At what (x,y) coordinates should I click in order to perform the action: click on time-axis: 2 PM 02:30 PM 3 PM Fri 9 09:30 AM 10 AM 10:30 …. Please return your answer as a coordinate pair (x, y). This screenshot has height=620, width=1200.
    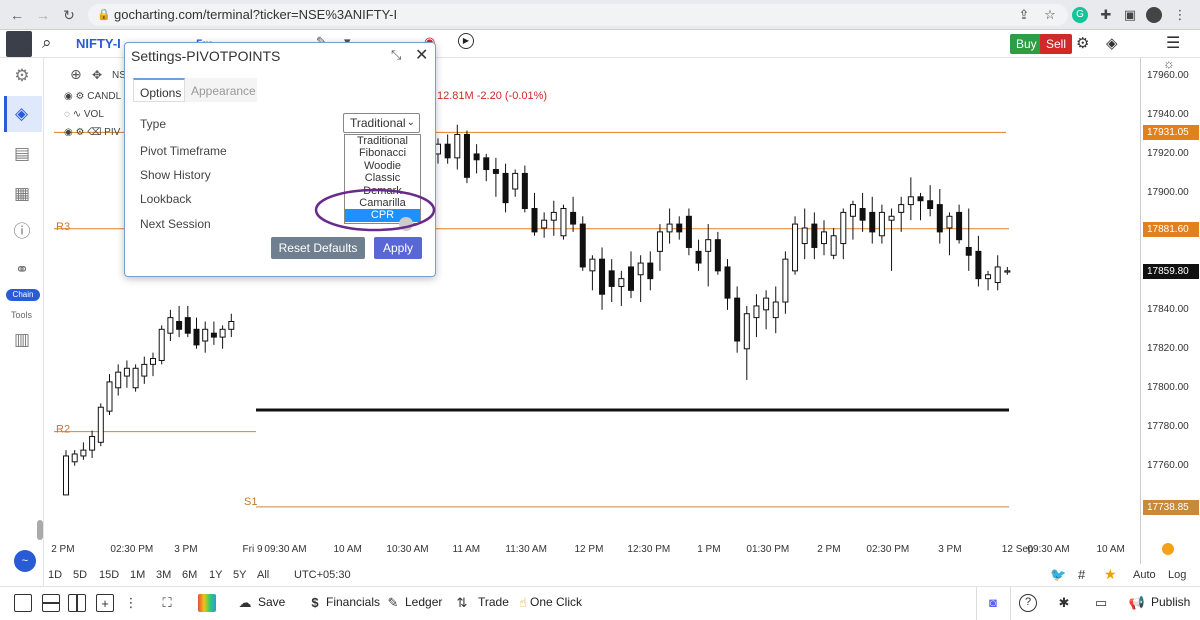
    Looking at the image, I should click on (592, 551).